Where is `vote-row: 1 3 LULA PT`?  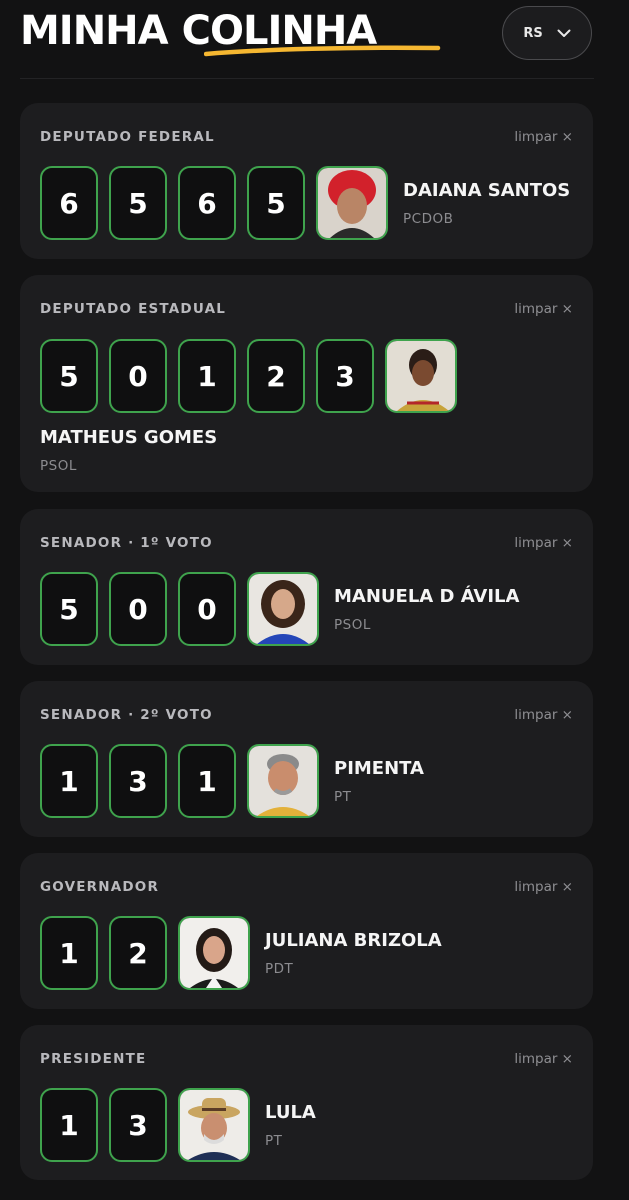 vote-row: 1 3 LULA PT is located at coordinates (178, 1125).